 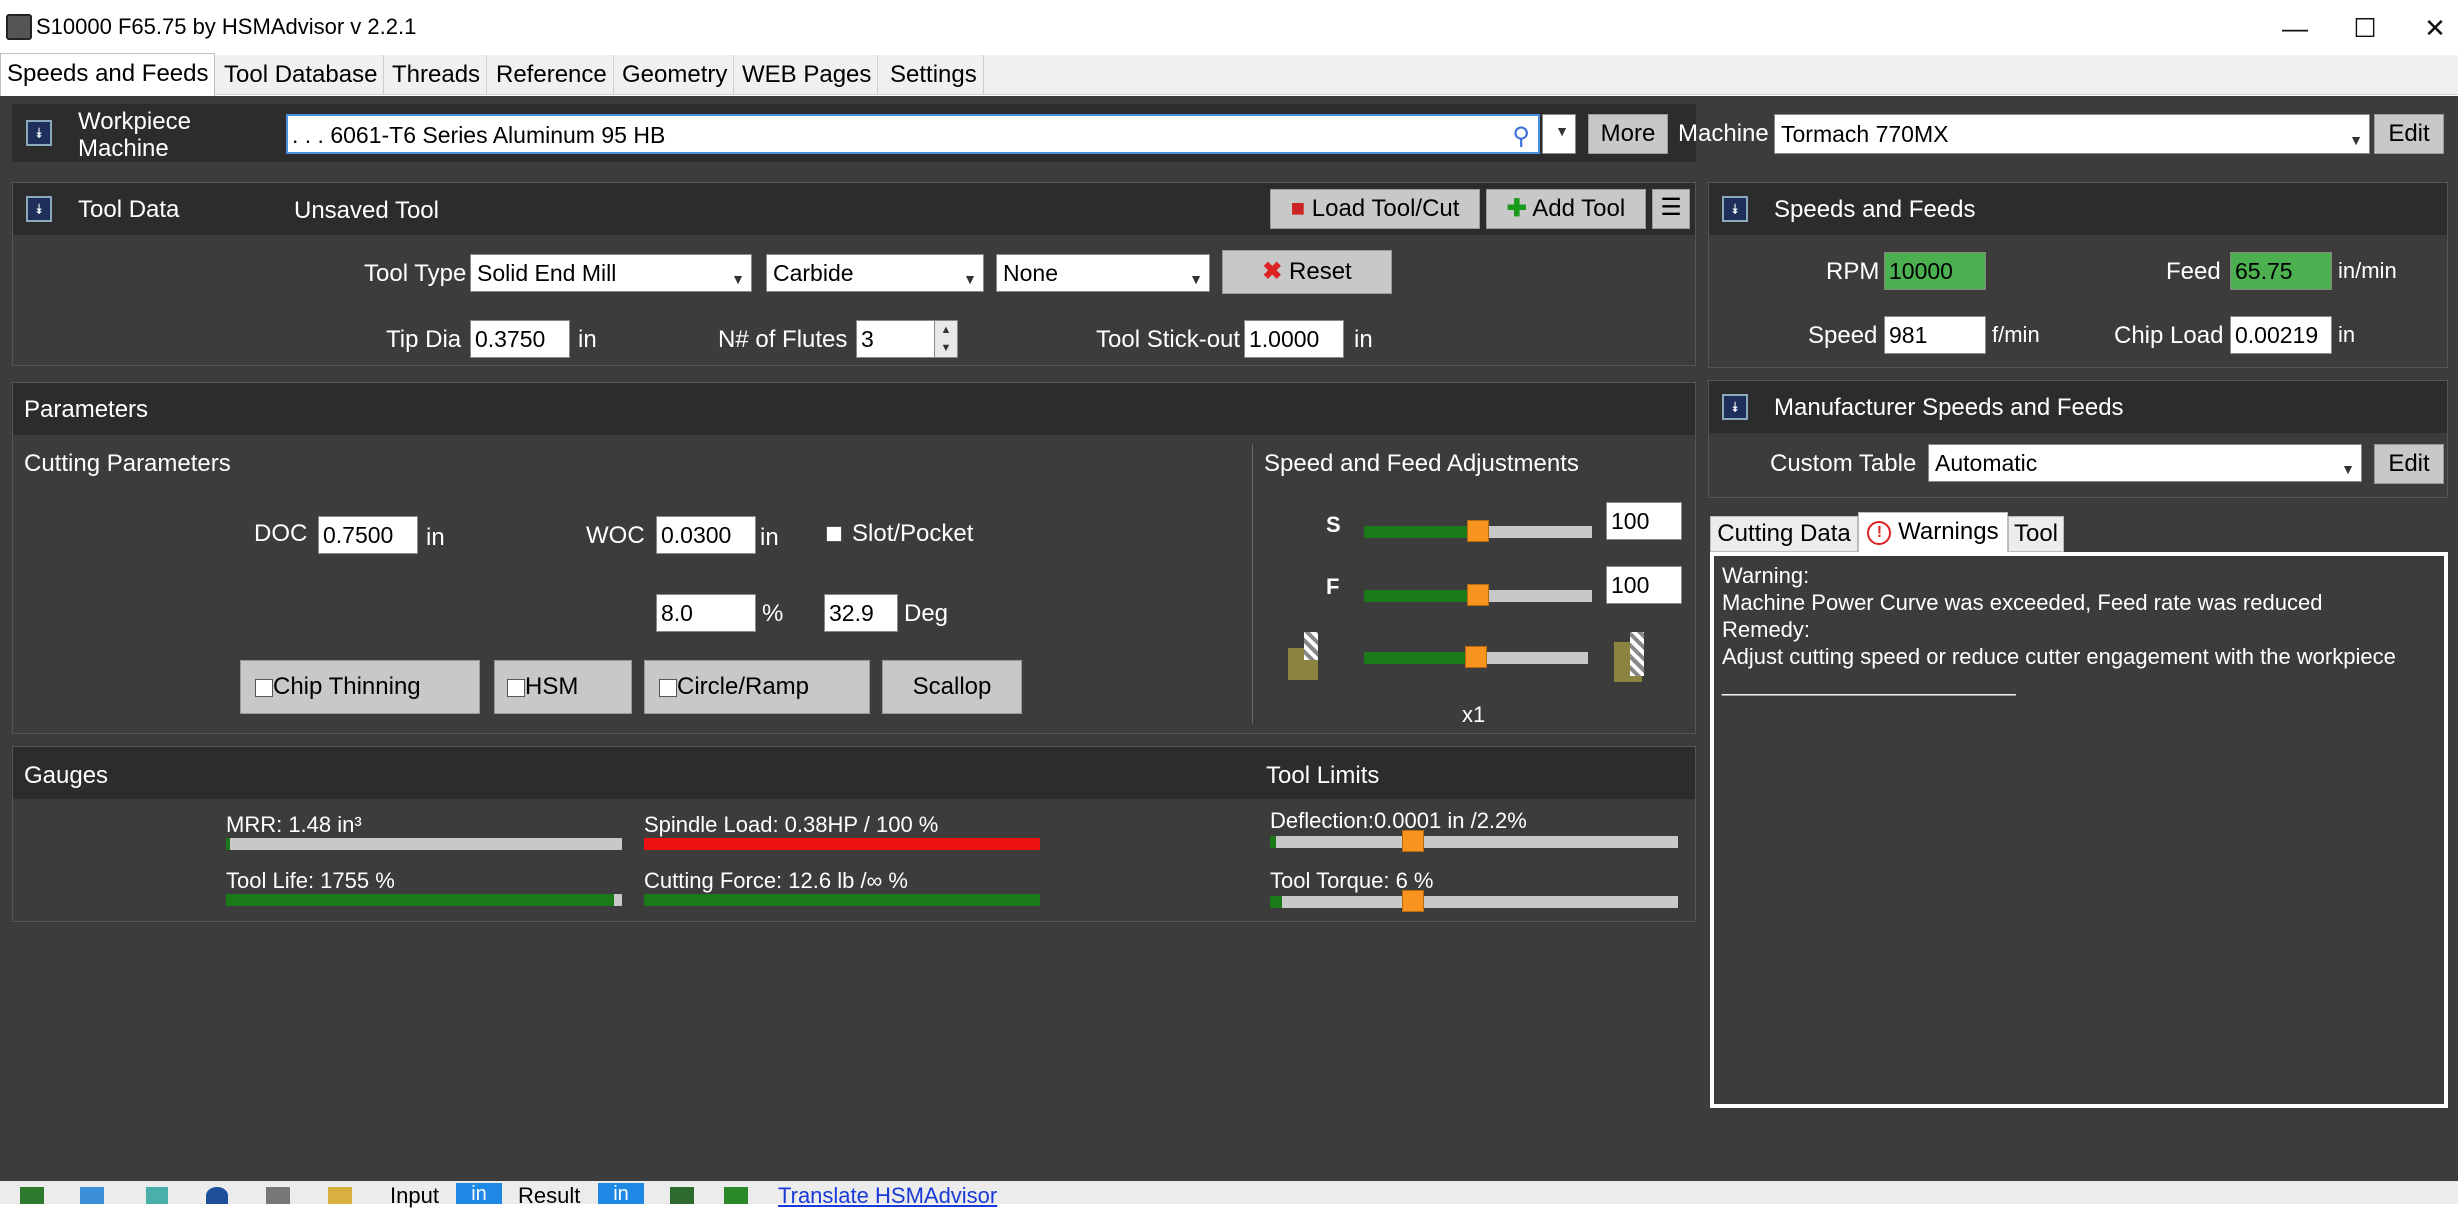 What do you see at coordinates (123, 148) in the screenshot?
I see `machine-label-left: Machine` at bounding box center [123, 148].